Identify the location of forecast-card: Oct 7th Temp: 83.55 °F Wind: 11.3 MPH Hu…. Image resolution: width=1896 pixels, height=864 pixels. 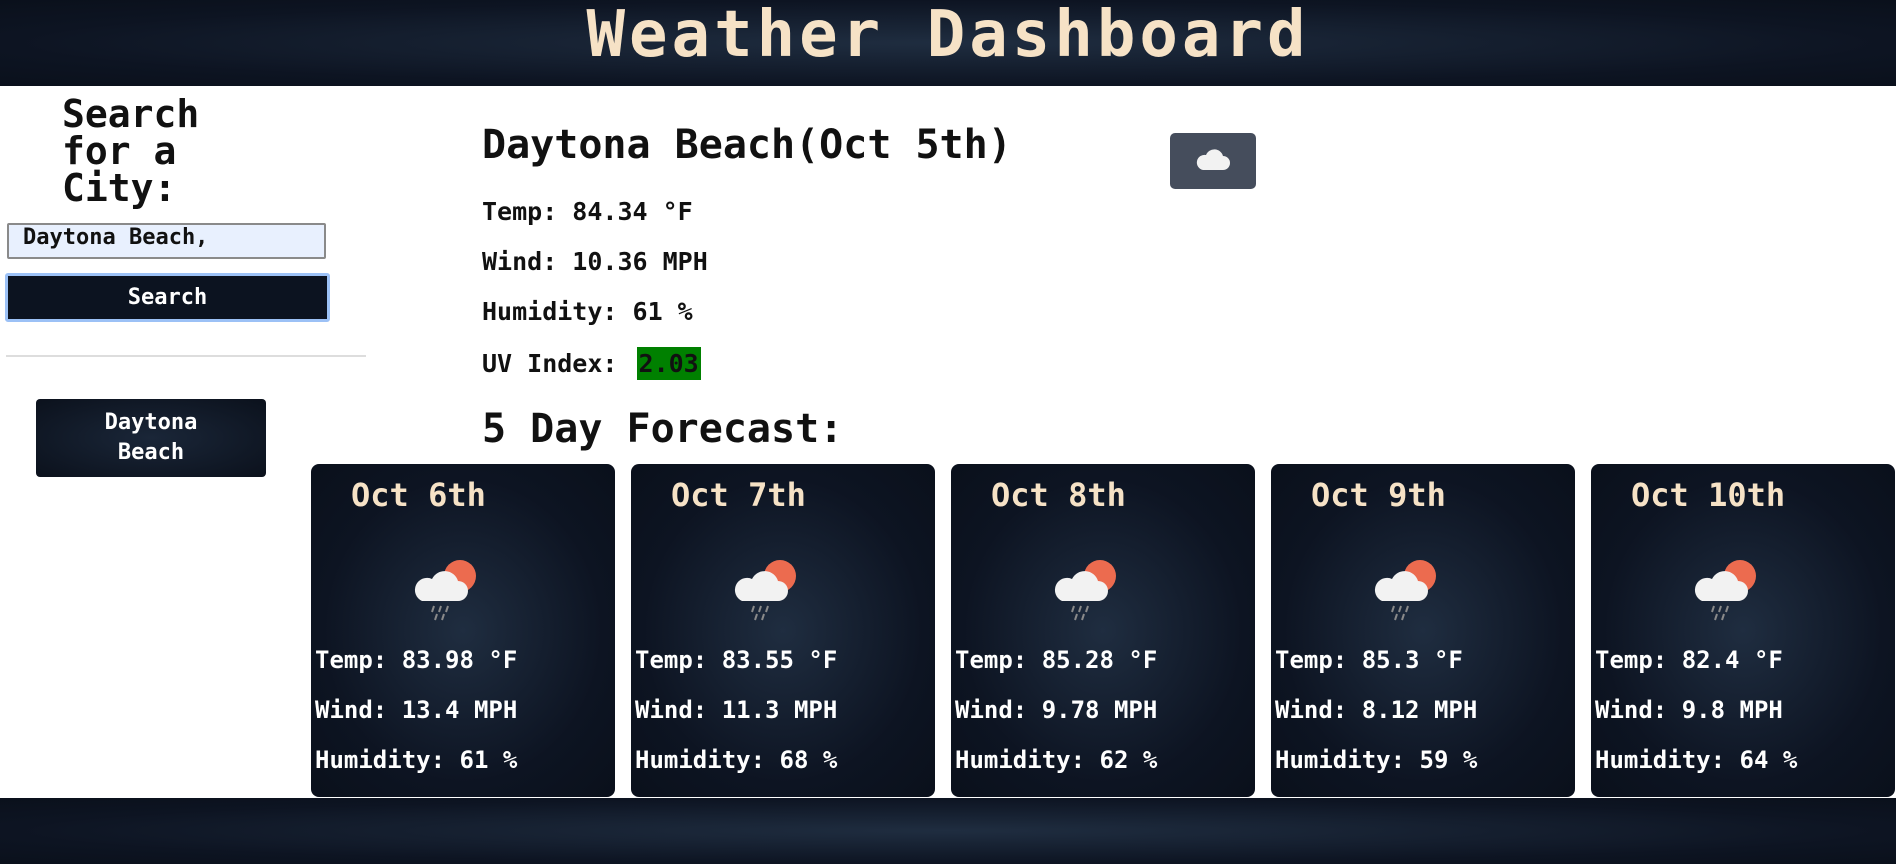
(783, 630).